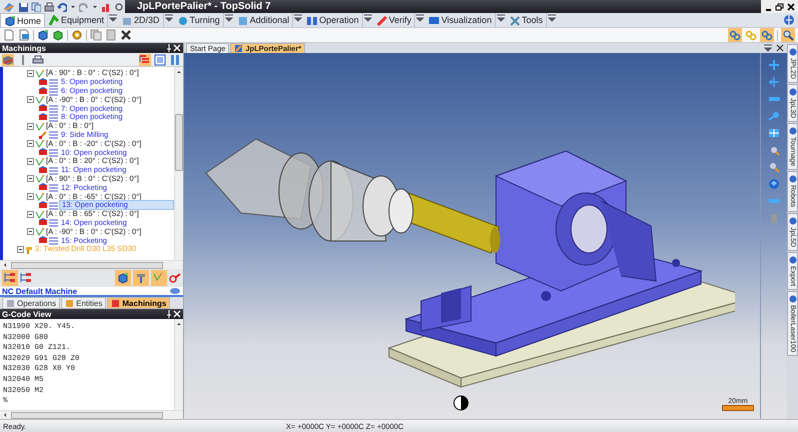 The height and width of the screenshot is (432, 798). What do you see at coordinates (789, 20) in the screenshot?
I see `help-globe-icon` at bounding box center [789, 20].